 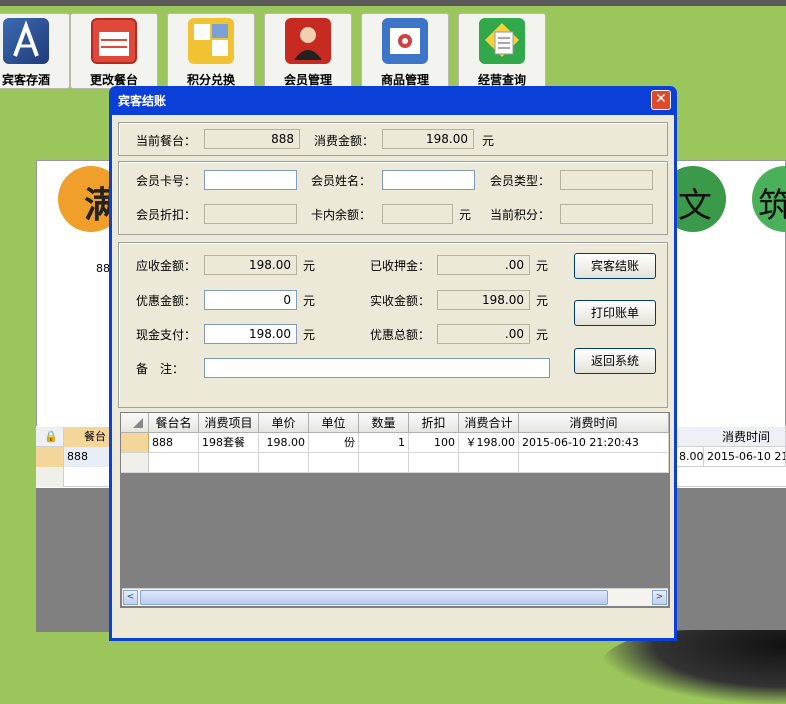 What do you see at coordinates (114, 41) in the screenshot?
I see `calendar-icon` at bounding box center [114, 41].